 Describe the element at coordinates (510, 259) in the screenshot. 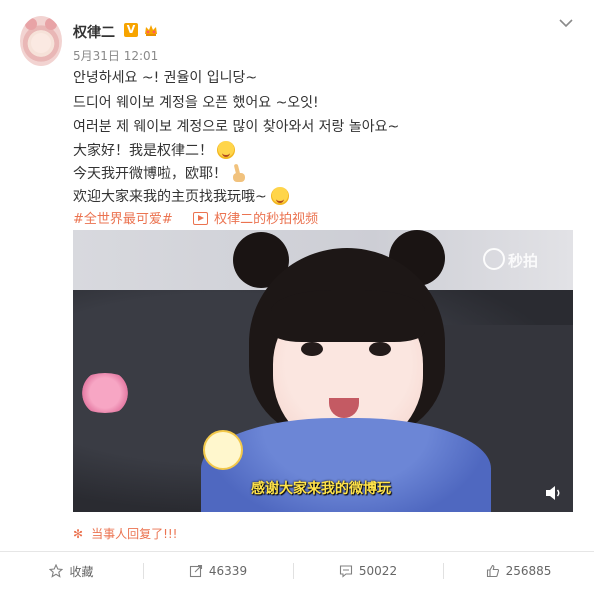

I see `video-watermark: 秒拍` at that location.